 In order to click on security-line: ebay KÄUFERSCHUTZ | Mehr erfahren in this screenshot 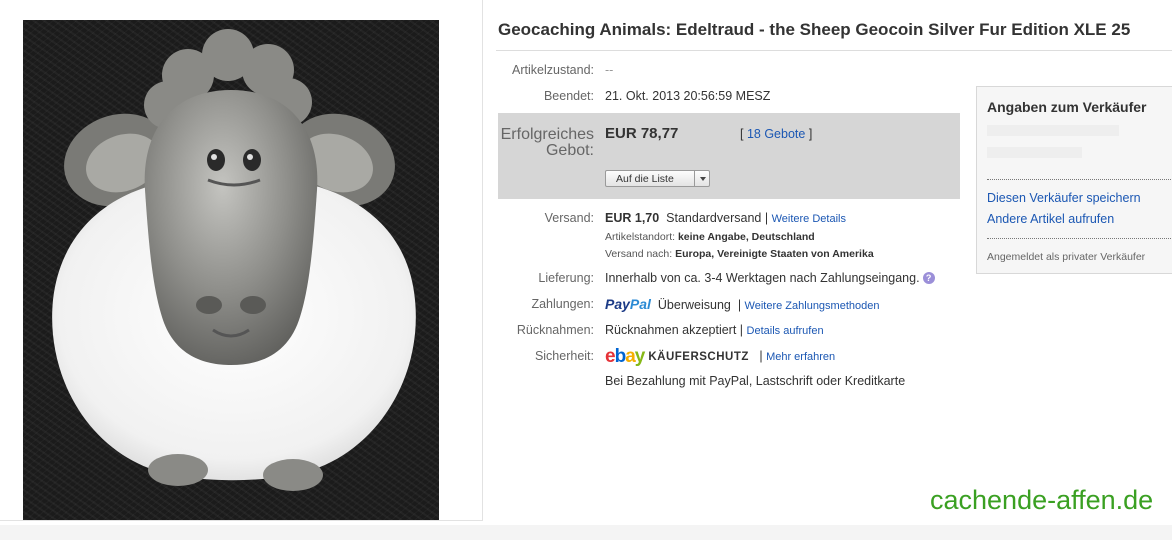, I will do `click(720, 356)`.